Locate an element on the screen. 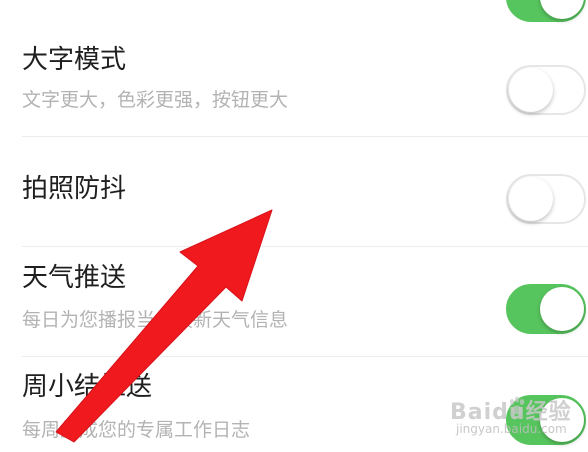  baidu-jingyan-watermark: Baidu经验 jingyan.baidu.com is located at coordinates (518, 422).